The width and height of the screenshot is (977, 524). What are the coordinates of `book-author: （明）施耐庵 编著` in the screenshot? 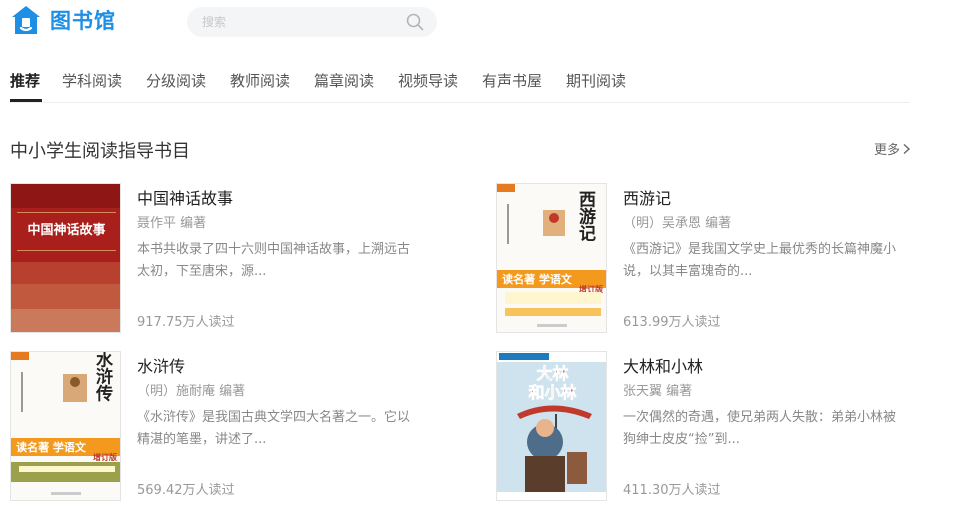 It's located at (191, 391).